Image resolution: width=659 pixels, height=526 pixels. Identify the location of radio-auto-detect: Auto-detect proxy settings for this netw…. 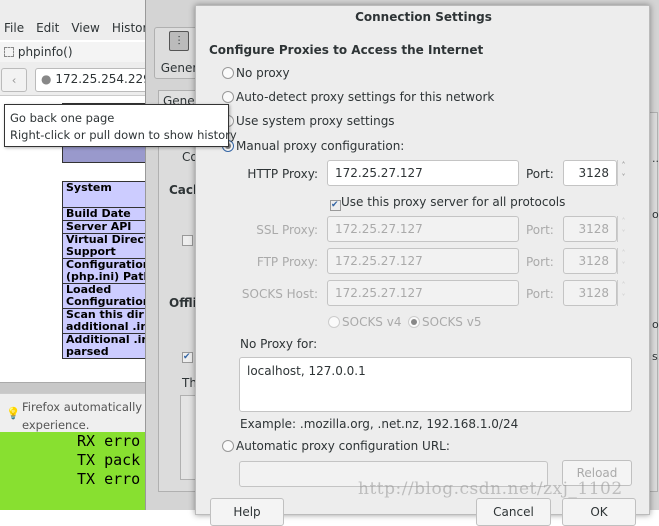
(358, 97).